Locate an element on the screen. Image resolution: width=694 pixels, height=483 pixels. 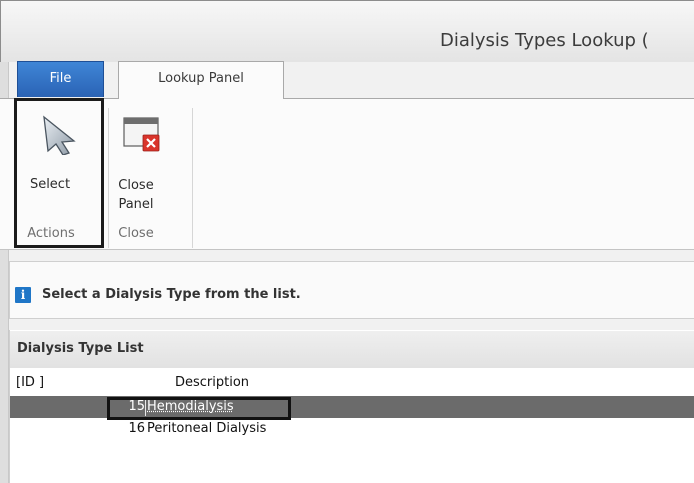
highlight-frame-select is located at coordinates (59, 173).